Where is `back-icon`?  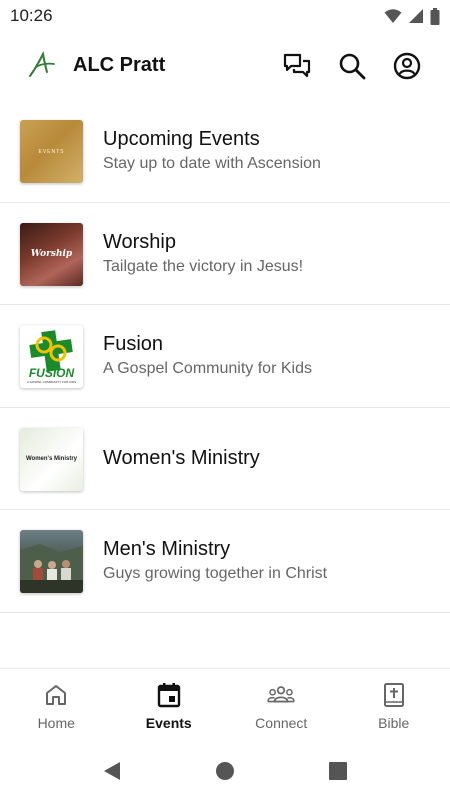
back-icon is located at coordinates (112, 771).